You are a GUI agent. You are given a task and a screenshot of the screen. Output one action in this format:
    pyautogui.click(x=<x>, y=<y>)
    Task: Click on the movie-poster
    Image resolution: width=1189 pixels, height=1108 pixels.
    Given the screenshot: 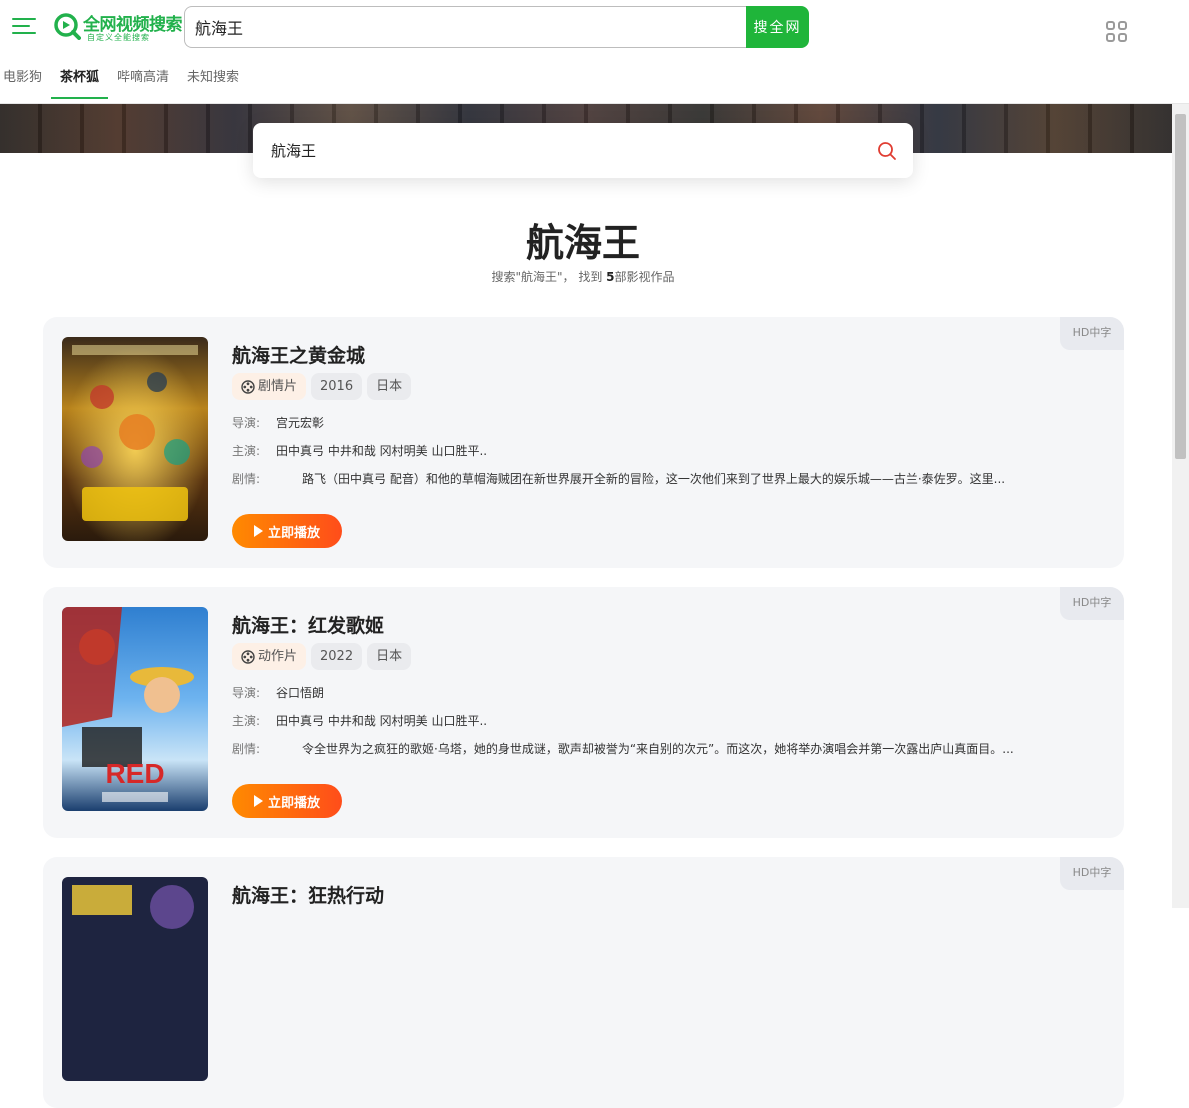 What is the action you would take?
    pyautogui.click(x=135, y=439)
    